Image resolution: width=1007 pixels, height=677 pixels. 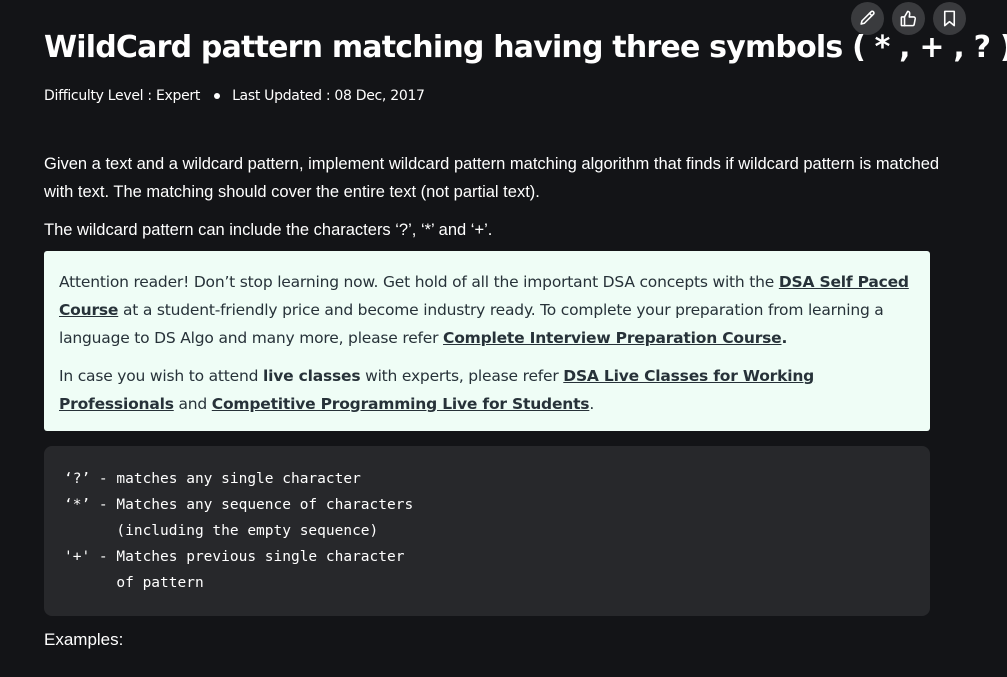 What do you see at coordinates (192, 404) in the screenshot?
I see `callout-text: and` at bounding box center [192, 404].